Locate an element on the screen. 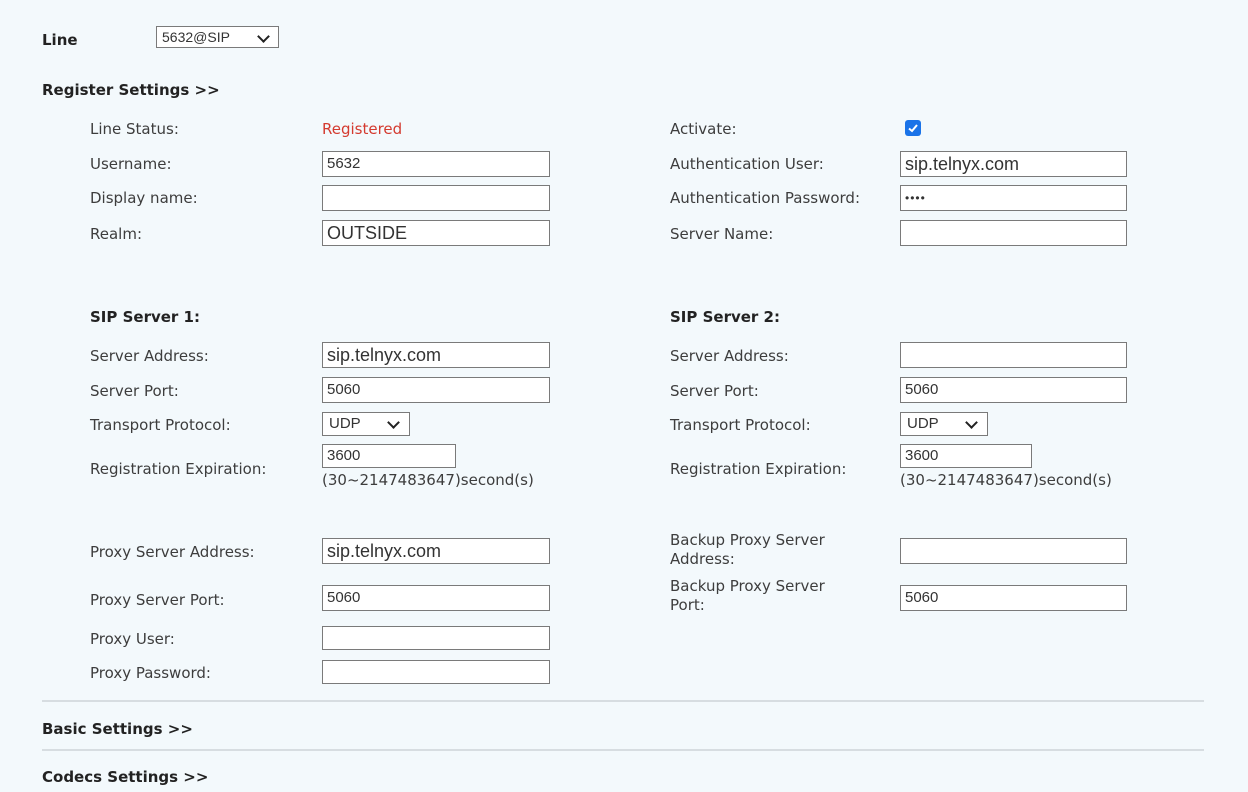 The width and height of the screenshot is (1248, 792). sip1-port-input: 5060 is located at coordinates (436, 390).